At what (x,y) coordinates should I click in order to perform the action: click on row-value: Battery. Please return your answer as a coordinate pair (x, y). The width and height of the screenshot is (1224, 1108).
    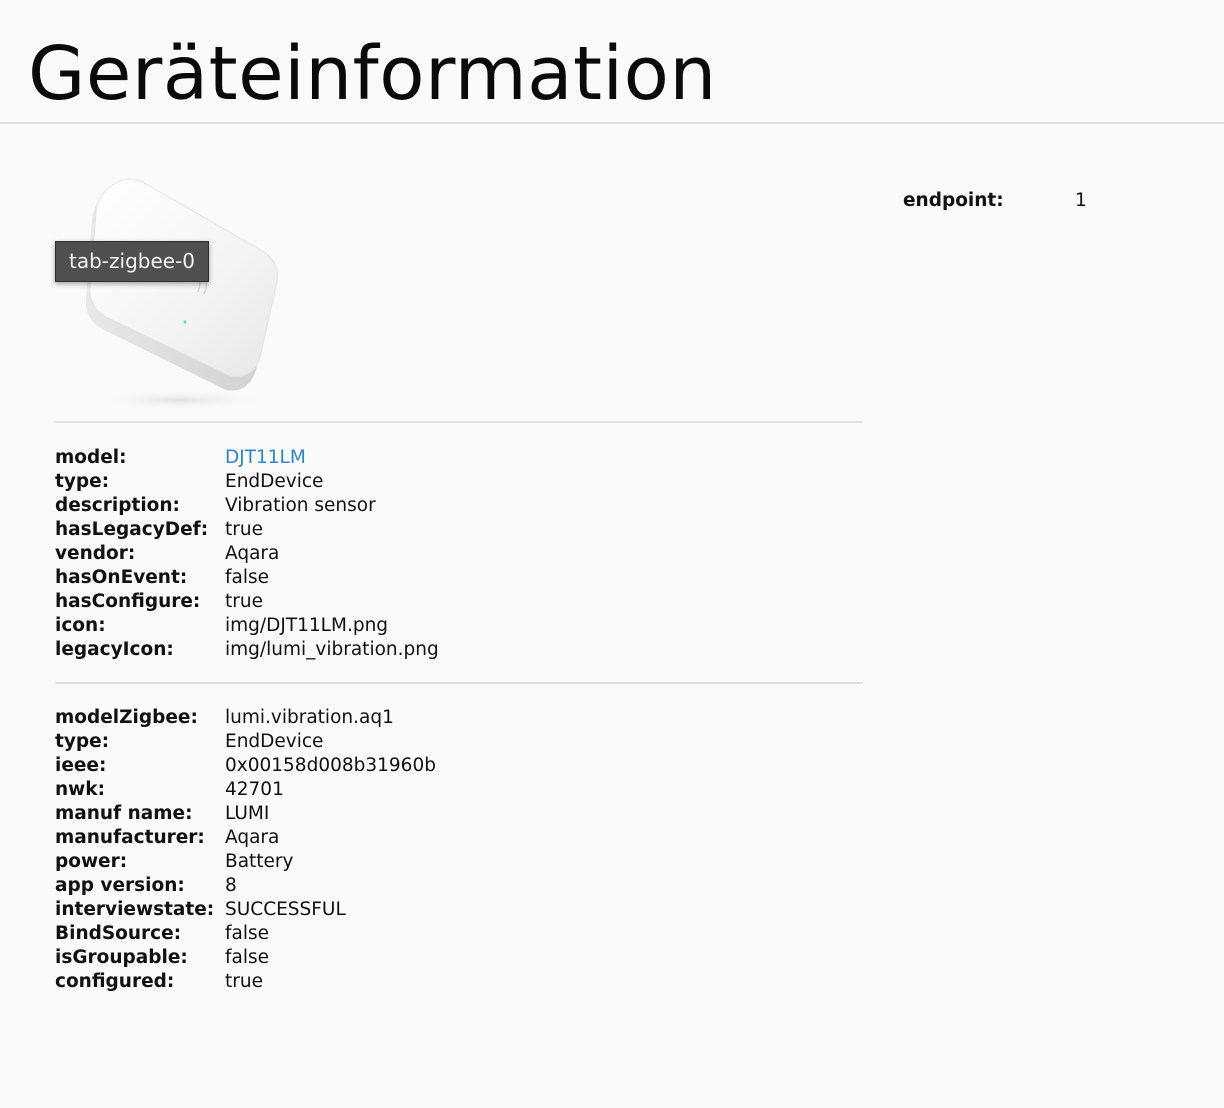
    Looking at the image, I should click on (259, 861).